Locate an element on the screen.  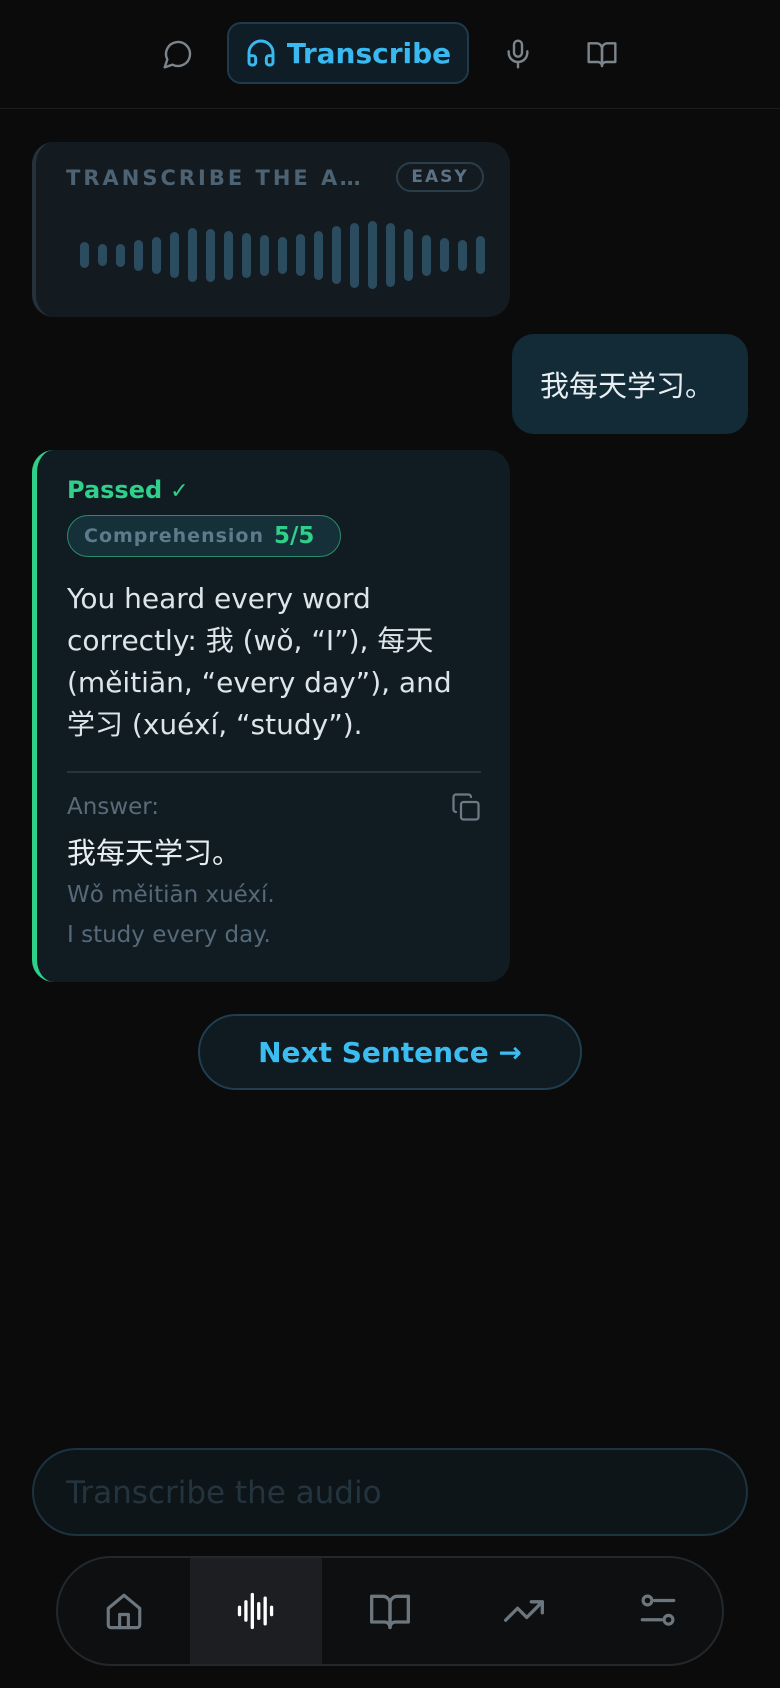
checkmark-icon: ✓ is located at coordinates (179, 491).